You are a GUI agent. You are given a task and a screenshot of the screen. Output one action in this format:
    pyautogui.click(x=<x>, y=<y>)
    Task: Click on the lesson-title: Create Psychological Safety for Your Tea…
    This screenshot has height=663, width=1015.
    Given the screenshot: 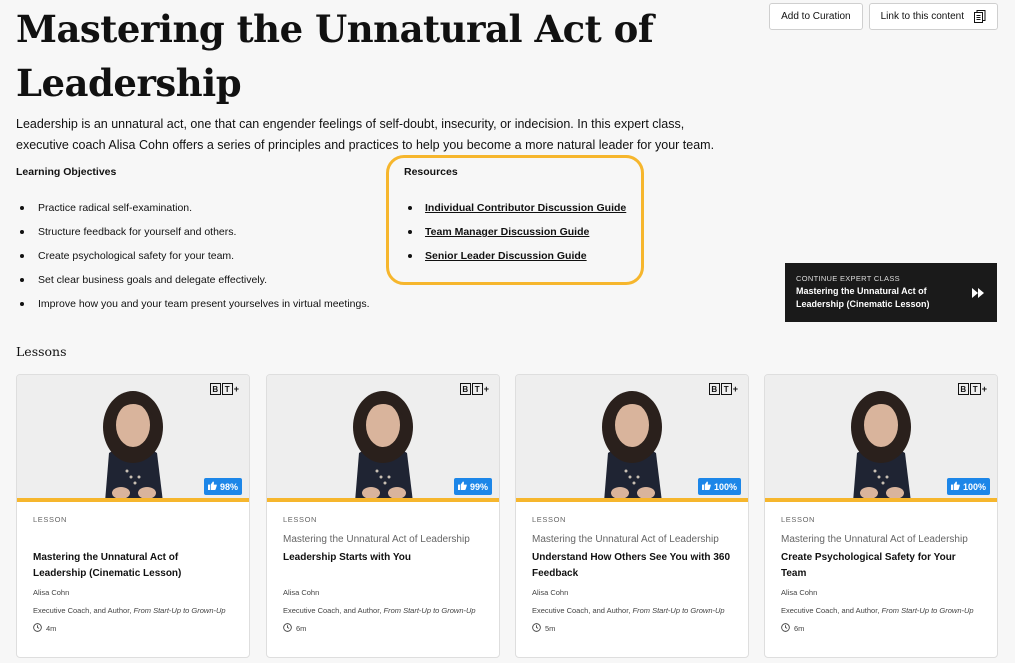 What is the action you would take?
    pyautogui.click(x=868, y=565)
    